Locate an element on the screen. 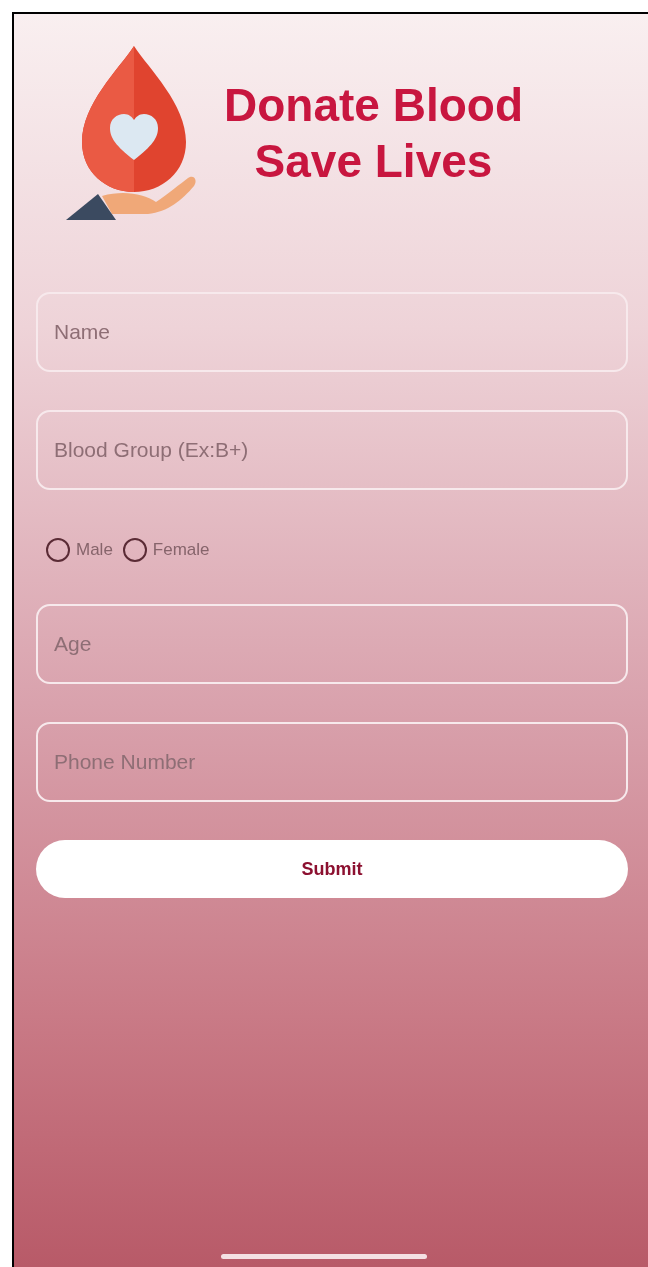 Image resolution: width=648 pixels, height=1267 pixels. radio-label: Male is located at coordinates (94, 550).